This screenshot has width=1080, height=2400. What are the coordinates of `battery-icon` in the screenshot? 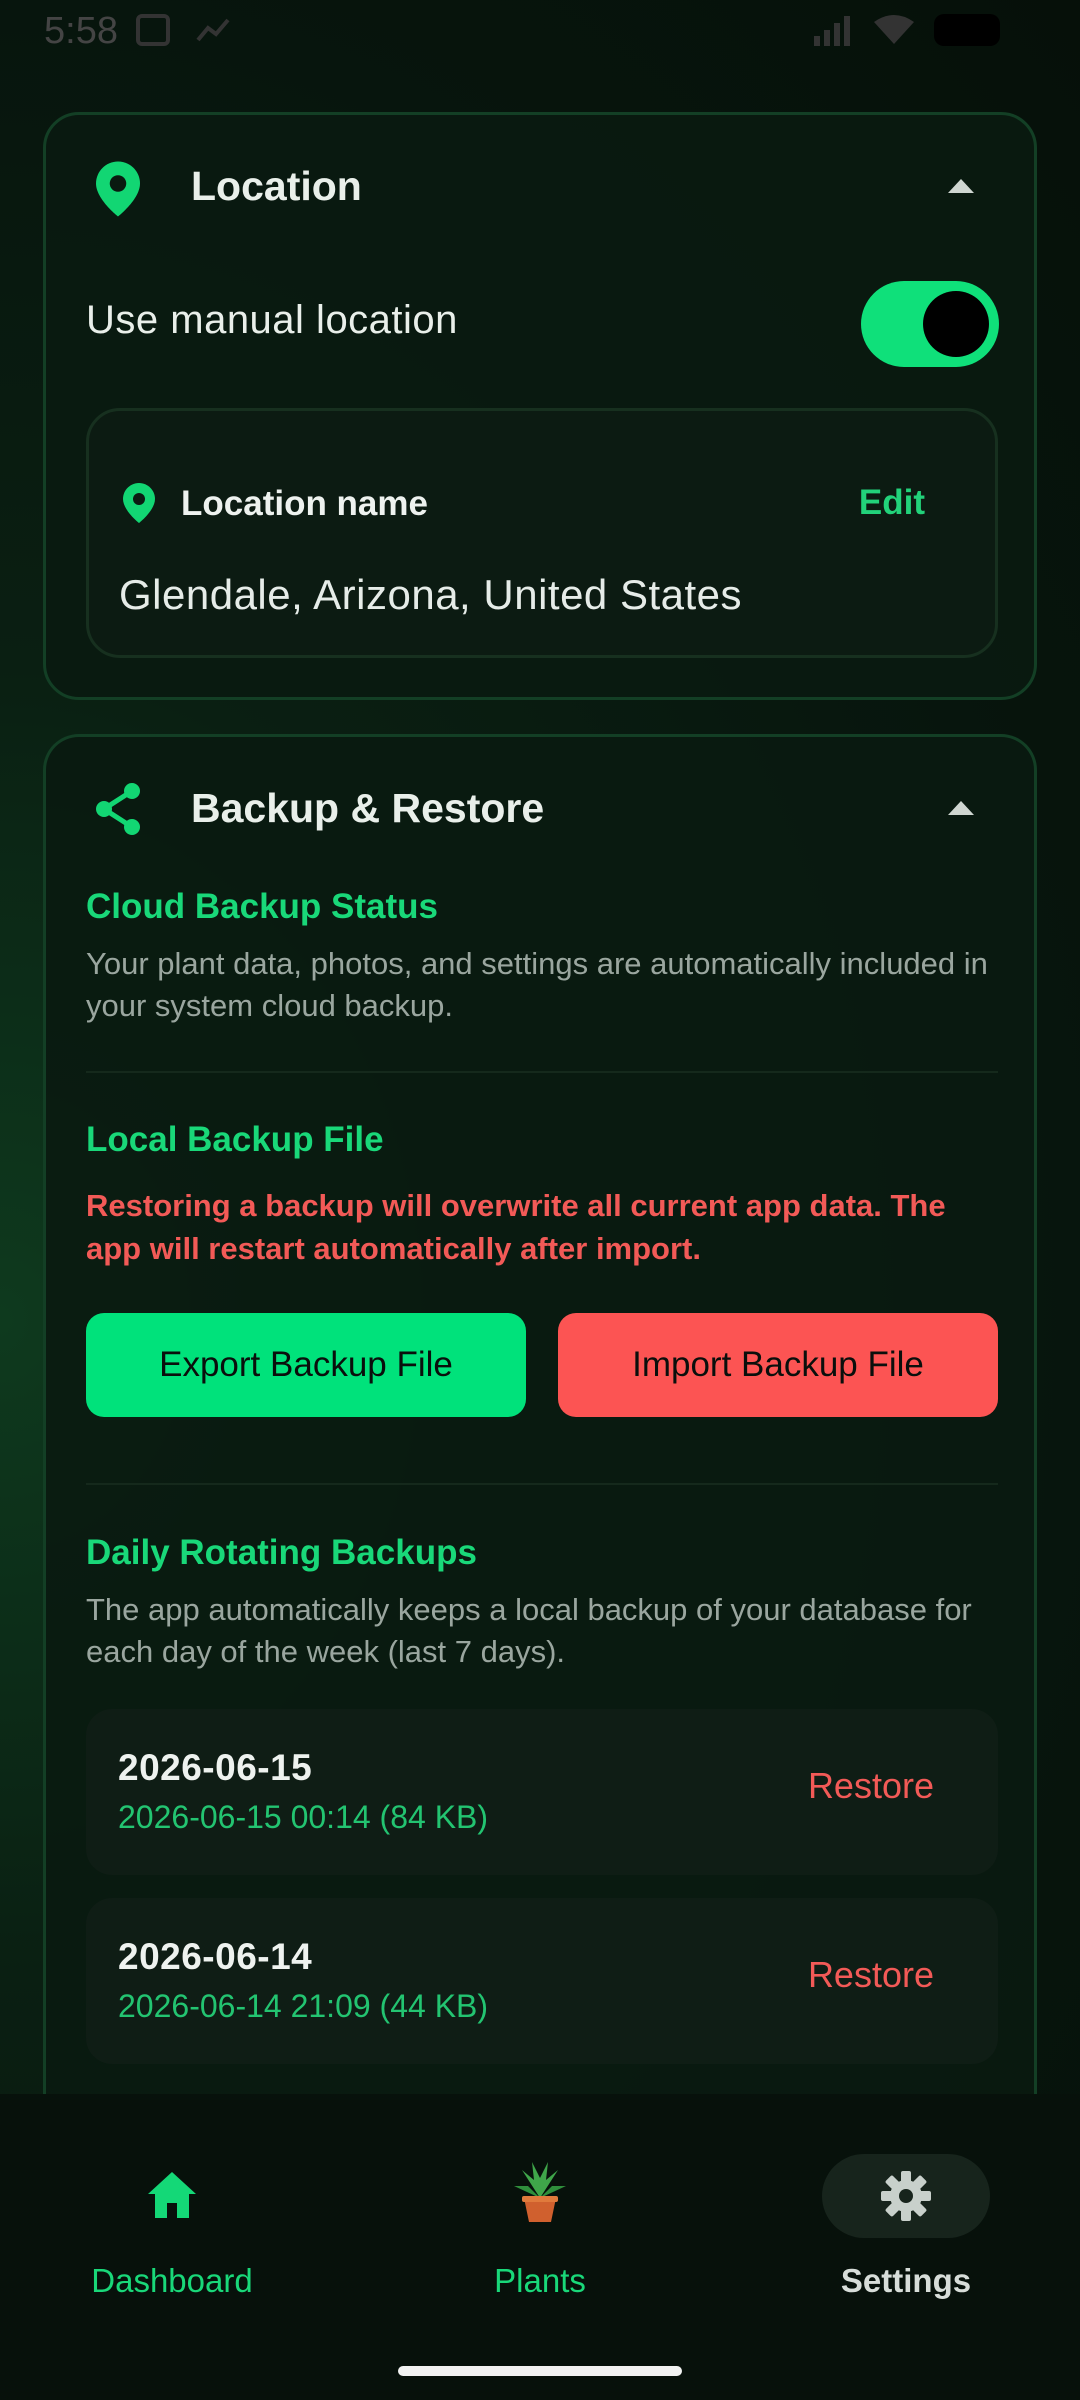 It's located at (967, 30).